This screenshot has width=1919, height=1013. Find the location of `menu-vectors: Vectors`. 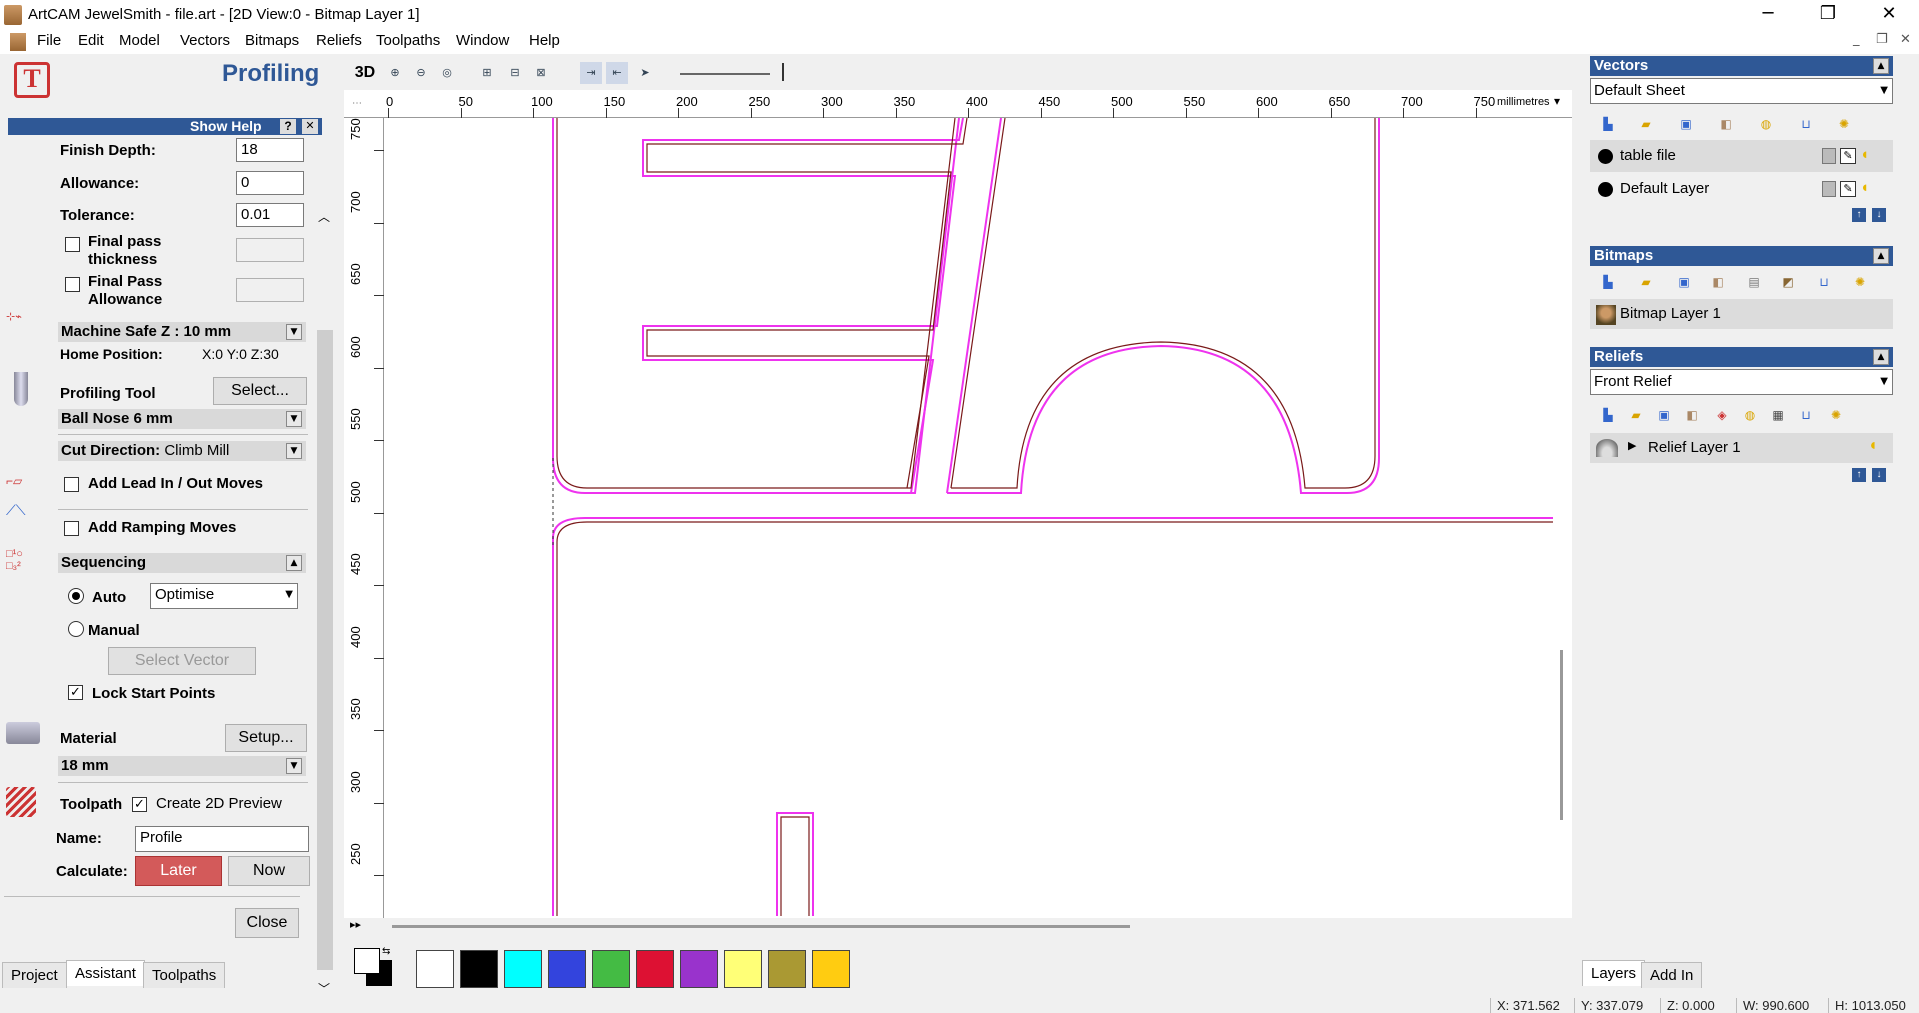

menu-vectors: Vectors is located at coordinates (205, 40).